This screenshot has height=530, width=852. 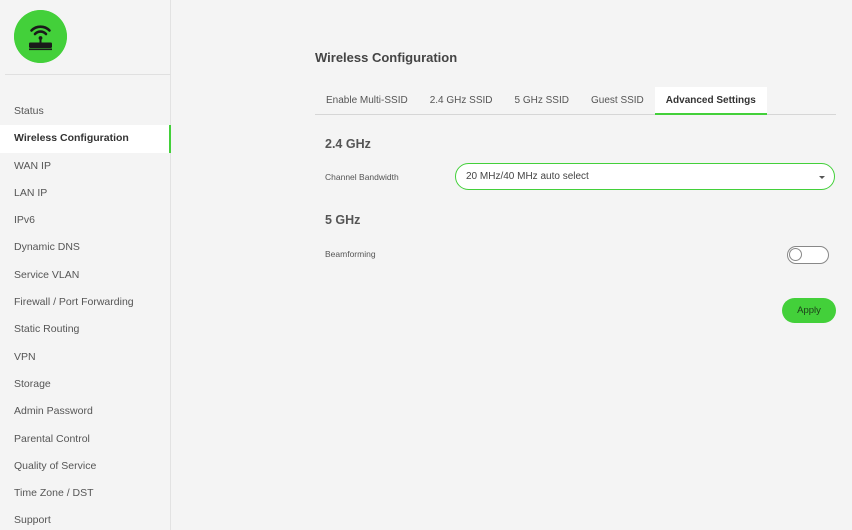 I want to click on chevron-down-icon, so click(x=822, y=177).